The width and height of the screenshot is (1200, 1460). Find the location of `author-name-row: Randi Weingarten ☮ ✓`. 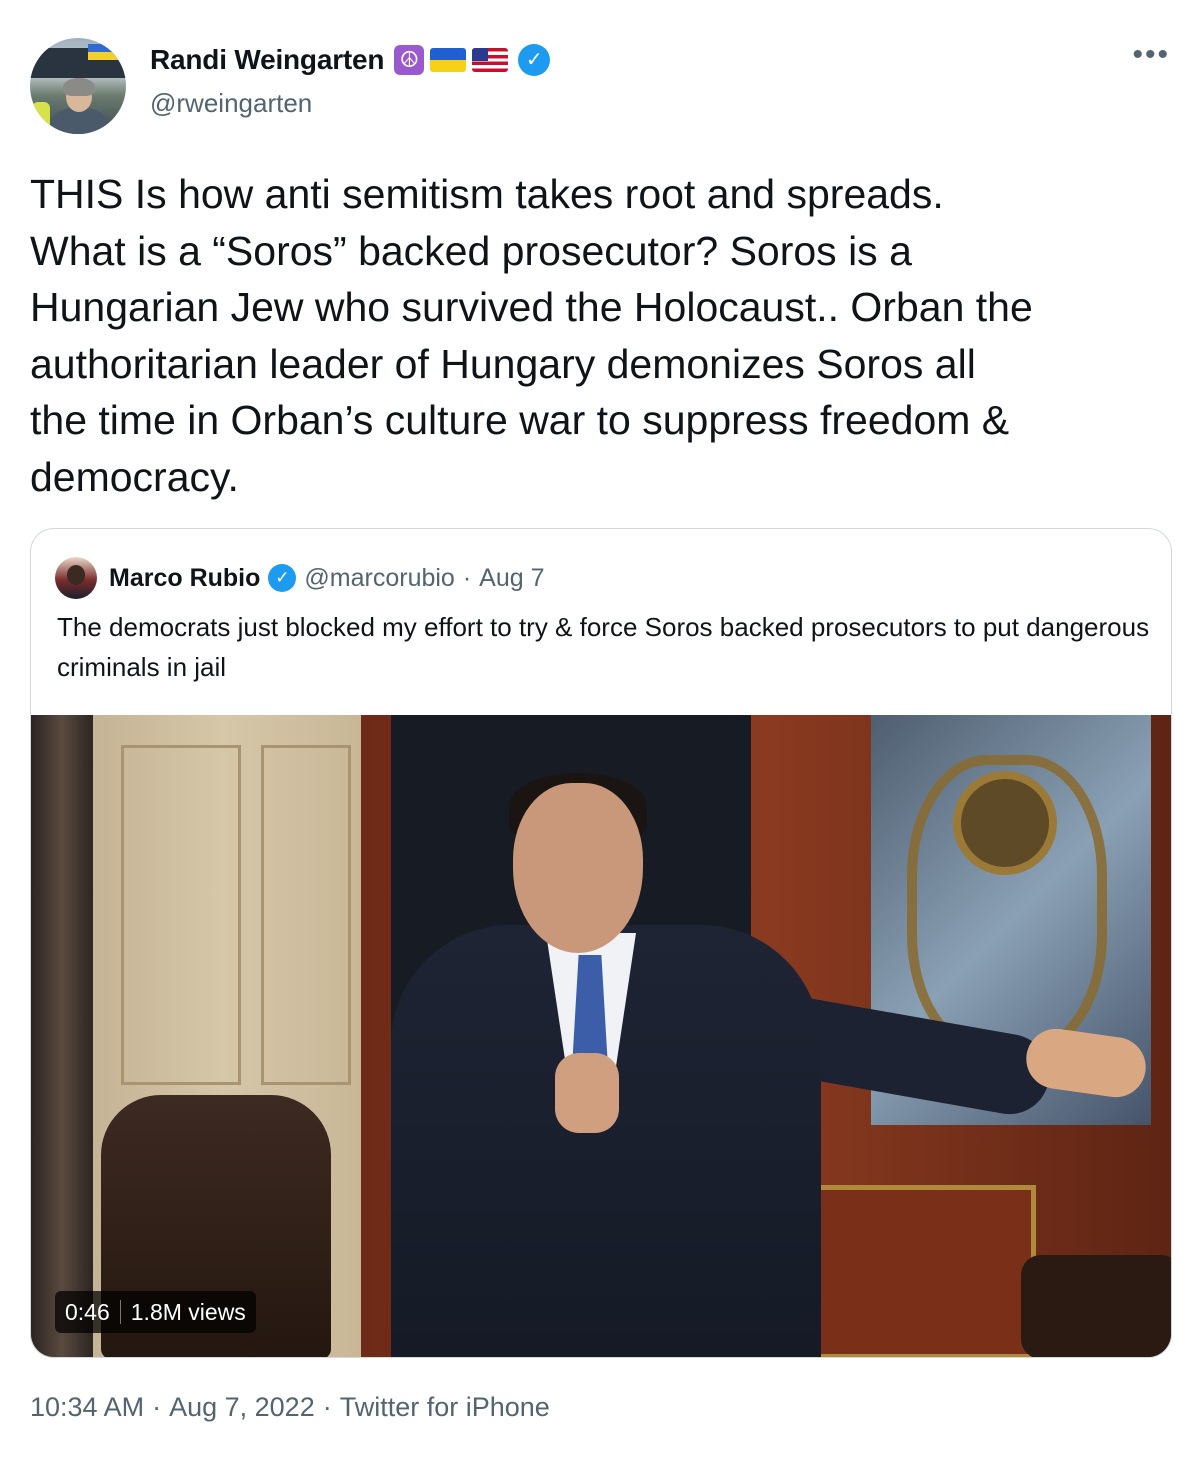

author-name-row: Randi Weingarten ☮ ✓ is located at coordinates (350, 60).